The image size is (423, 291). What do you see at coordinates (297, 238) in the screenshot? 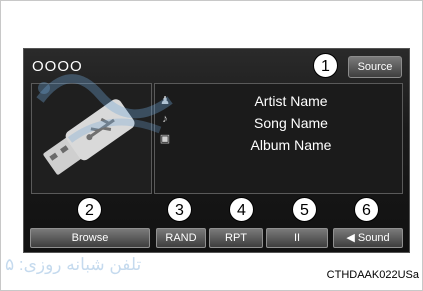
I see `pause-button: II` at bounding box center [297, 238].